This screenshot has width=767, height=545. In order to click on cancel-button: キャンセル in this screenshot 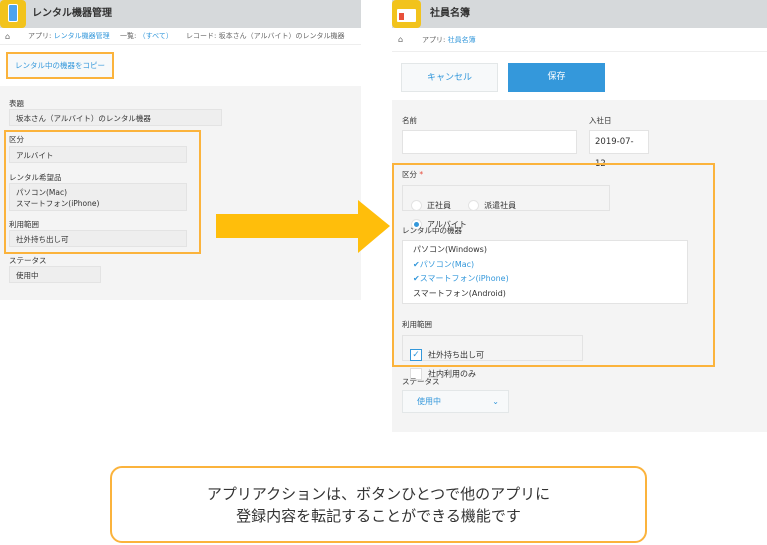, I will do `click(449, 77)`.